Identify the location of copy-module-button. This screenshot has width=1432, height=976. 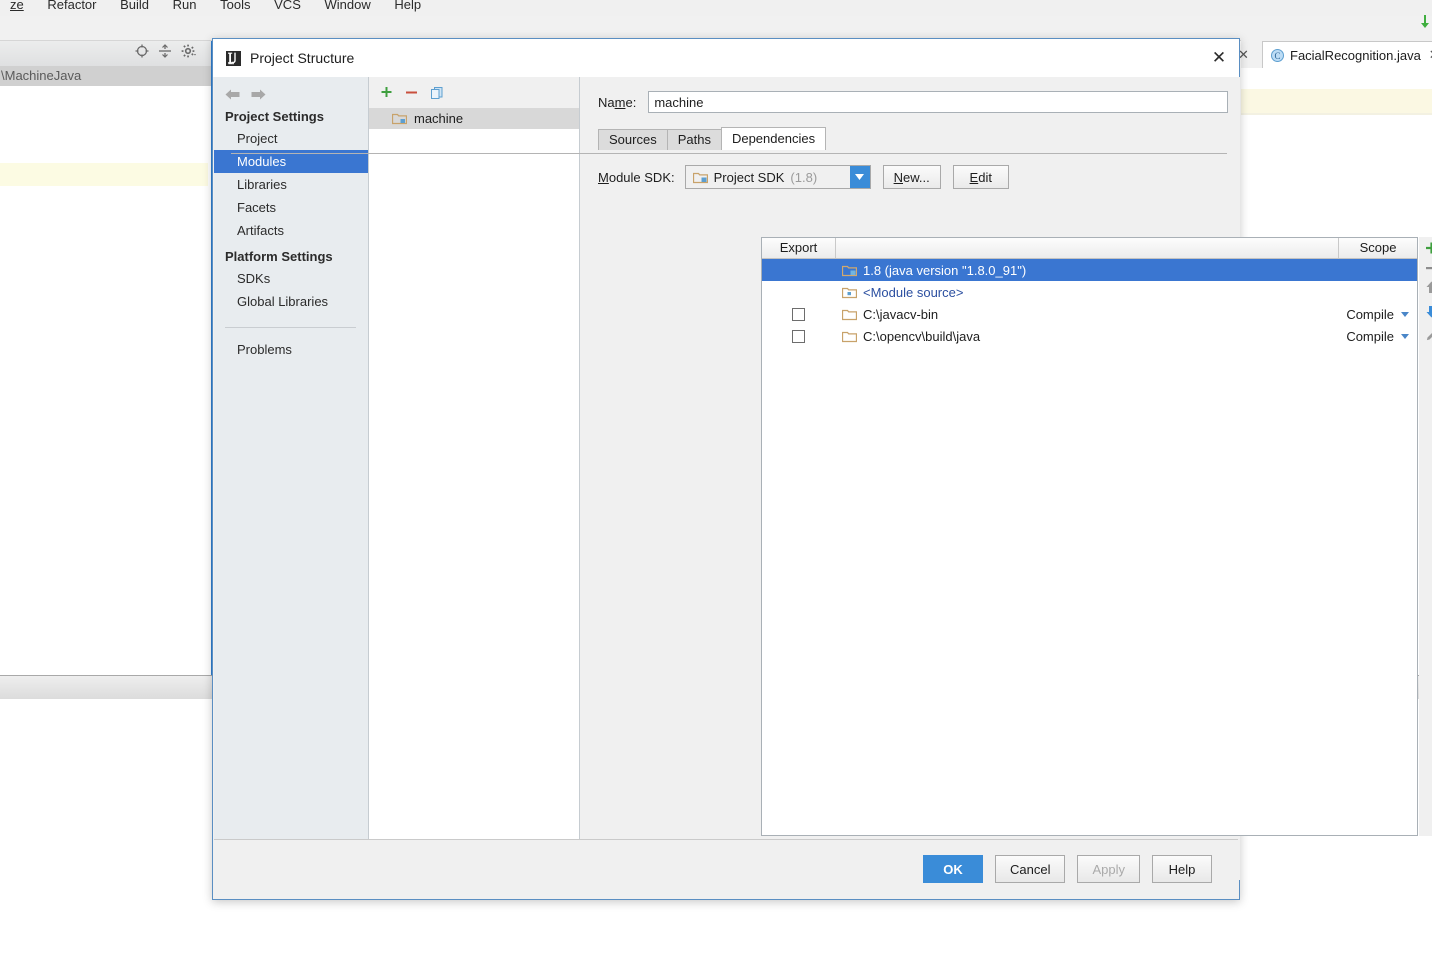
(437, 93).